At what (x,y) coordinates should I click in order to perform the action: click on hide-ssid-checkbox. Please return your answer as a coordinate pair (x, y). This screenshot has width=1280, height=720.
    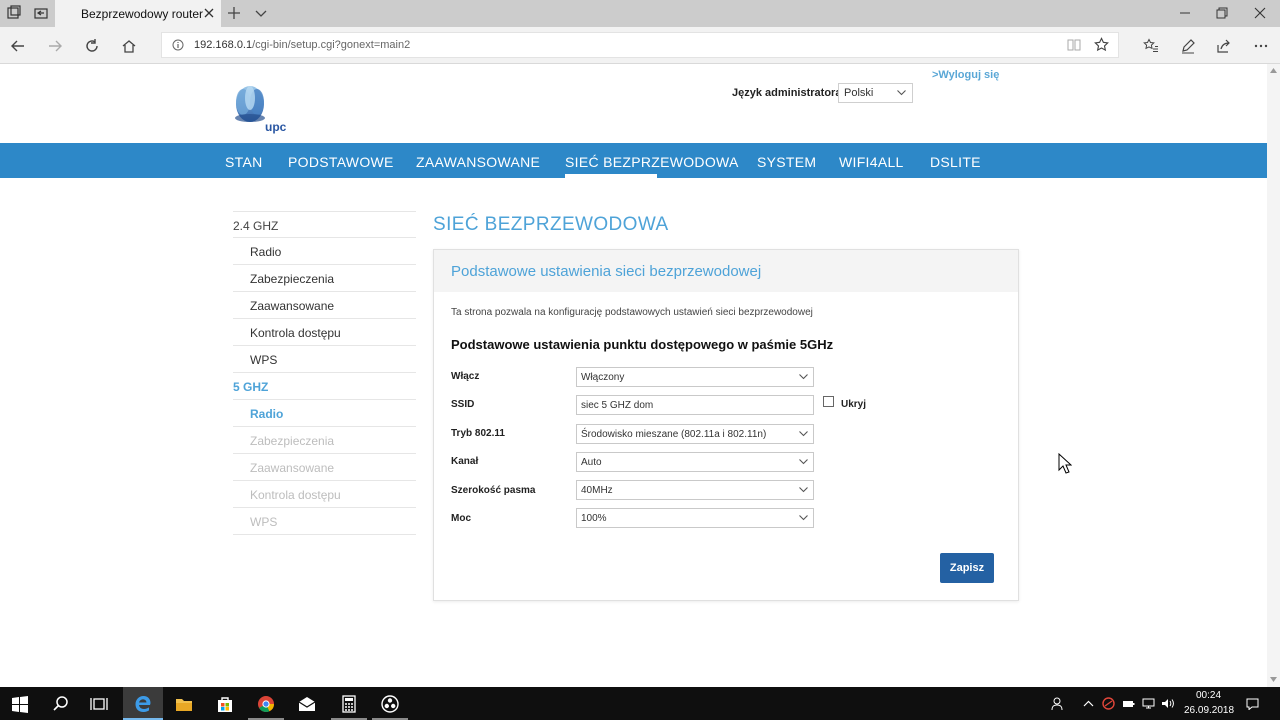
    Looking at the image, I should click on (828, 401).